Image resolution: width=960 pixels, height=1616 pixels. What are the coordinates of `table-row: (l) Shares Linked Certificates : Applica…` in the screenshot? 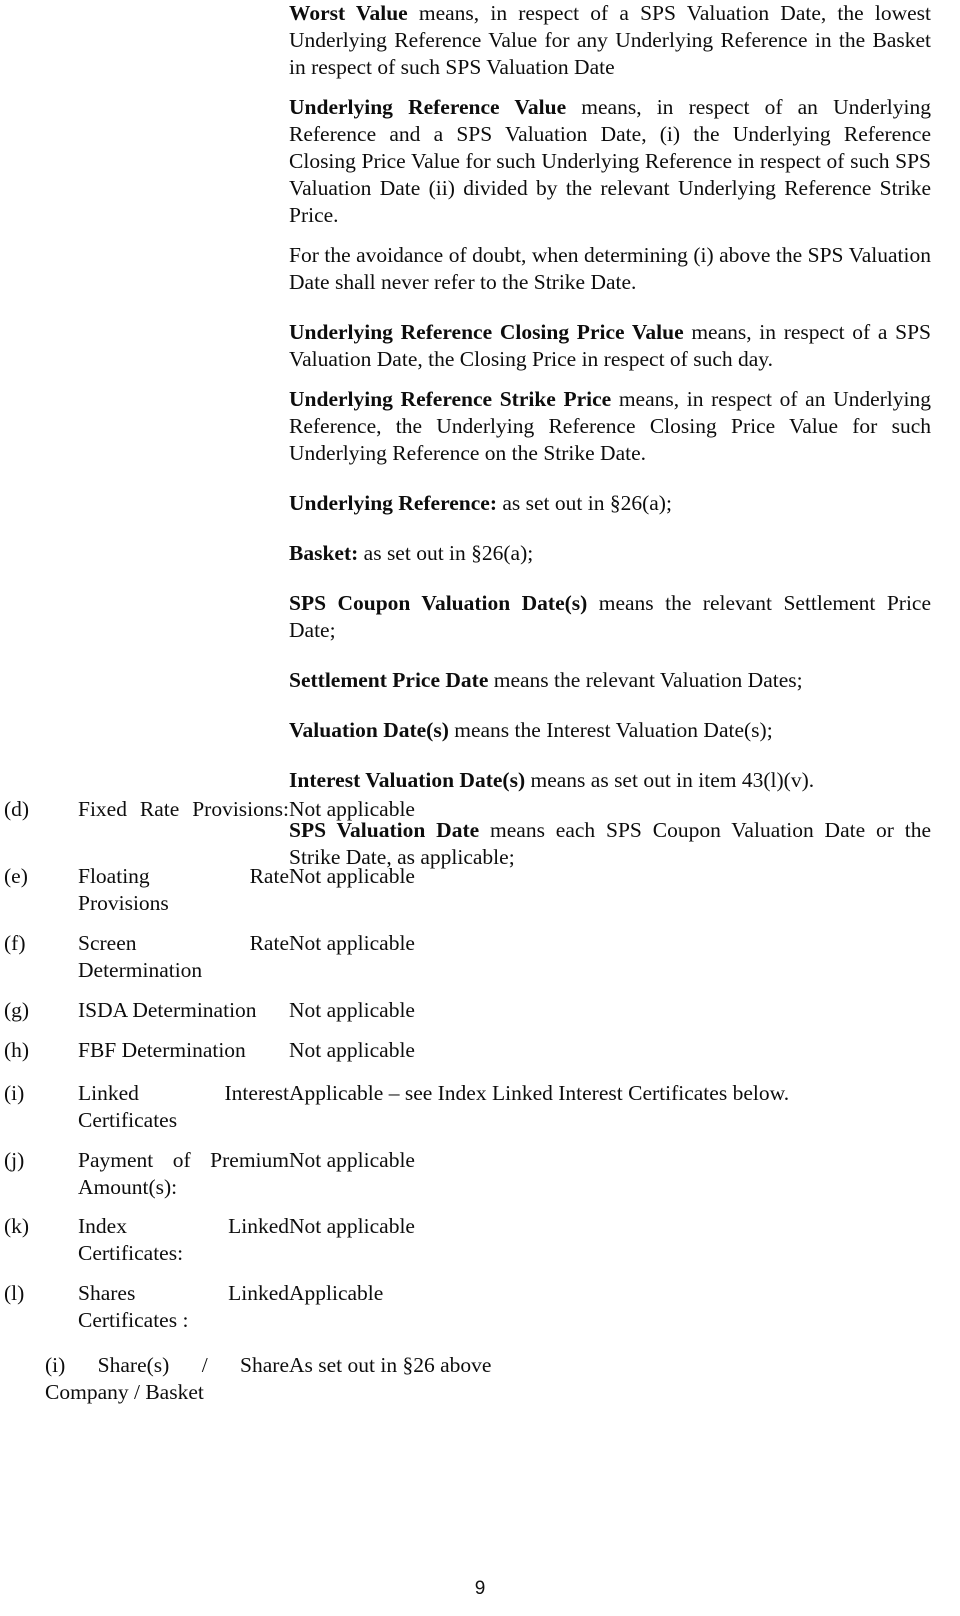 It's located at (480, 1307).